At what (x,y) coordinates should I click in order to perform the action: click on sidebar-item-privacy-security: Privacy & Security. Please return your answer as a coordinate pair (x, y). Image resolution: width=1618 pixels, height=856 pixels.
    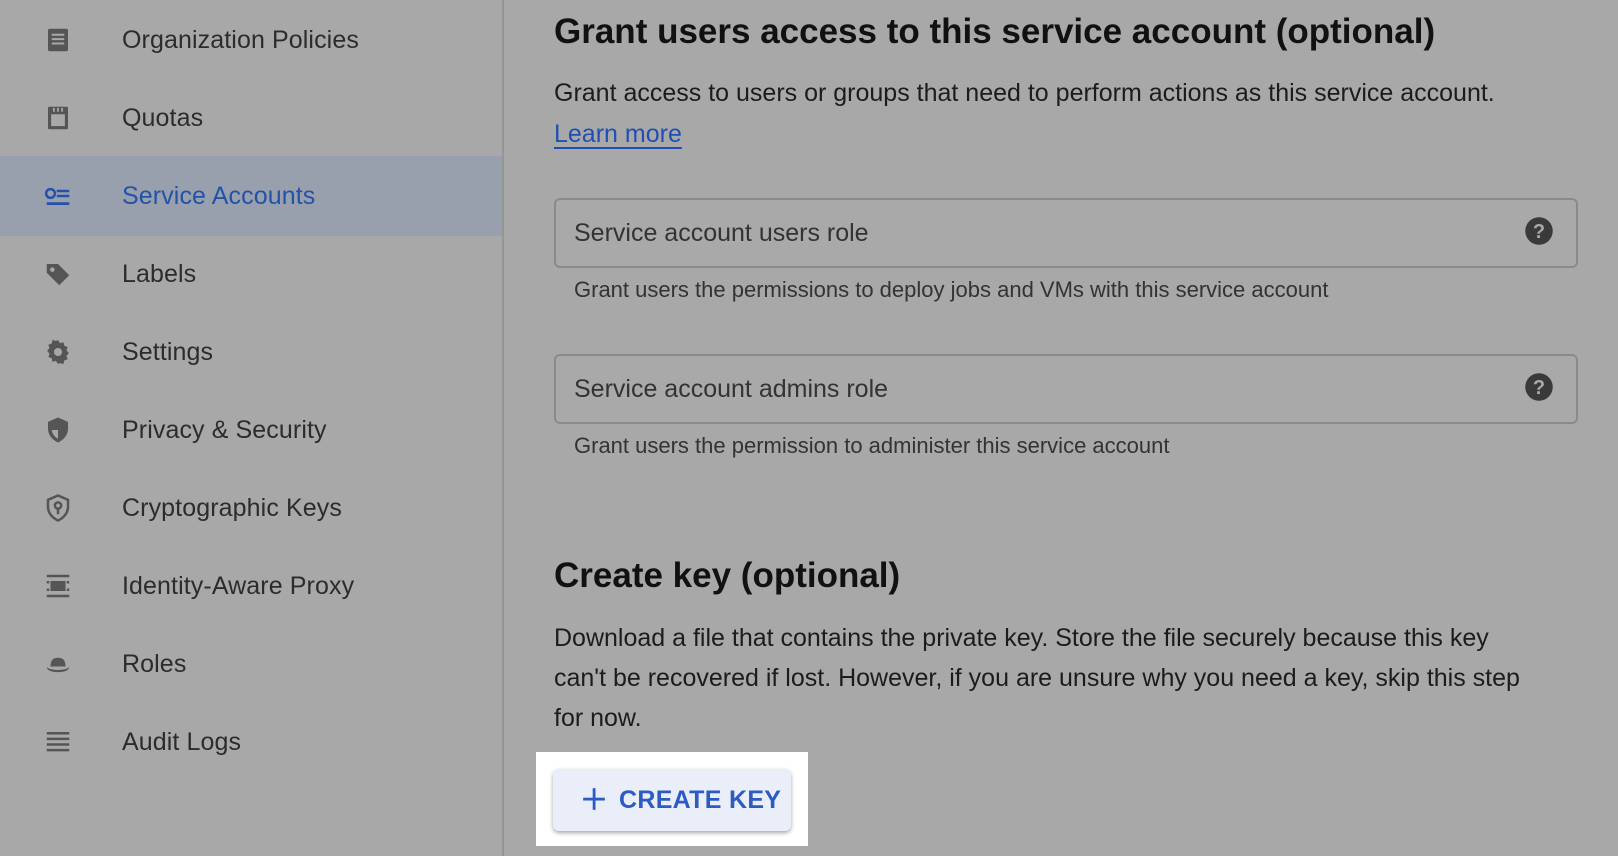
    Looking at the image, I should click on (251, 430).